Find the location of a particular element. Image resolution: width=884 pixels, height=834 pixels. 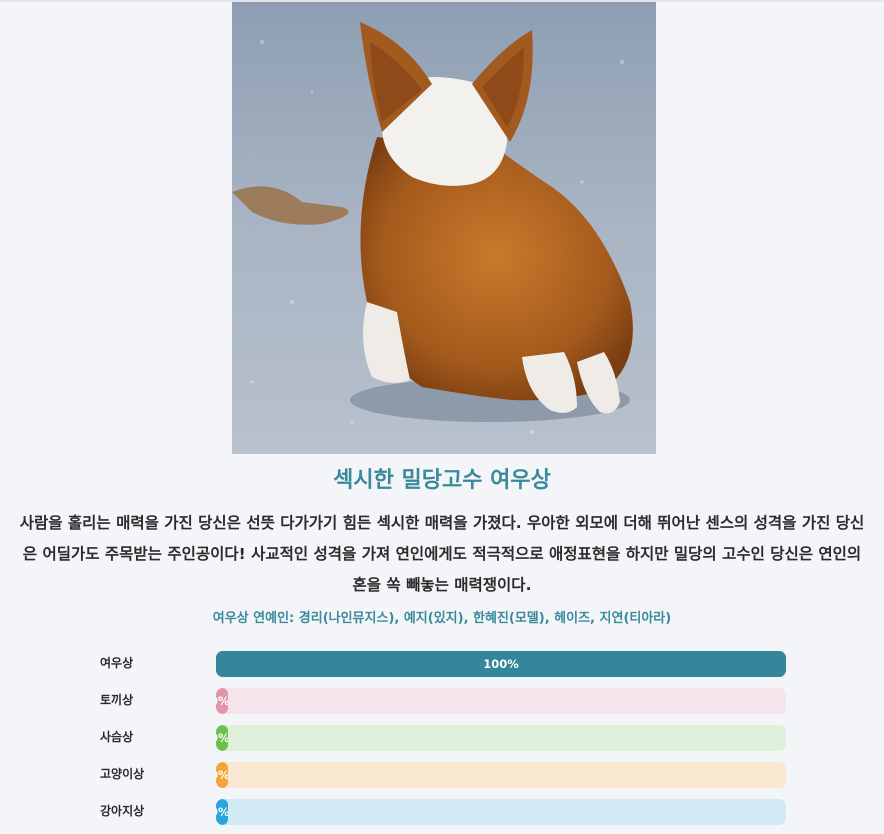

result-title: 섹시한 밀당고수 여우상 is located at coordinates (442, 480).